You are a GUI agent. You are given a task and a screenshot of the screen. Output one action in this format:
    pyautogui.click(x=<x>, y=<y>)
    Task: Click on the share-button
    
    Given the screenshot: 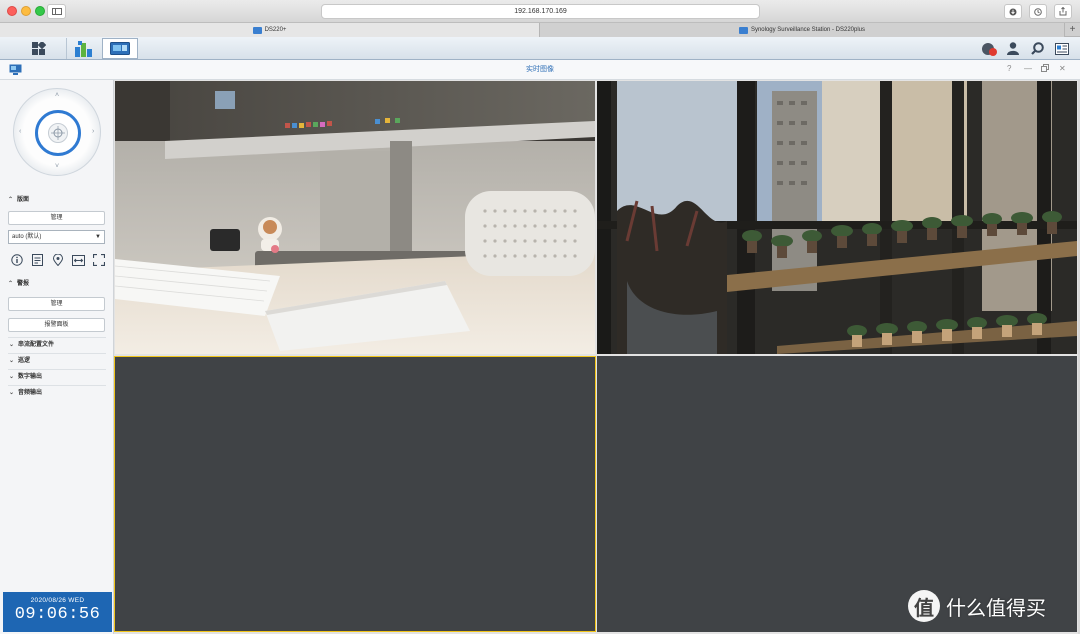 What is the action you would take?
    pyautogui.click(x=1063, y=11)
    